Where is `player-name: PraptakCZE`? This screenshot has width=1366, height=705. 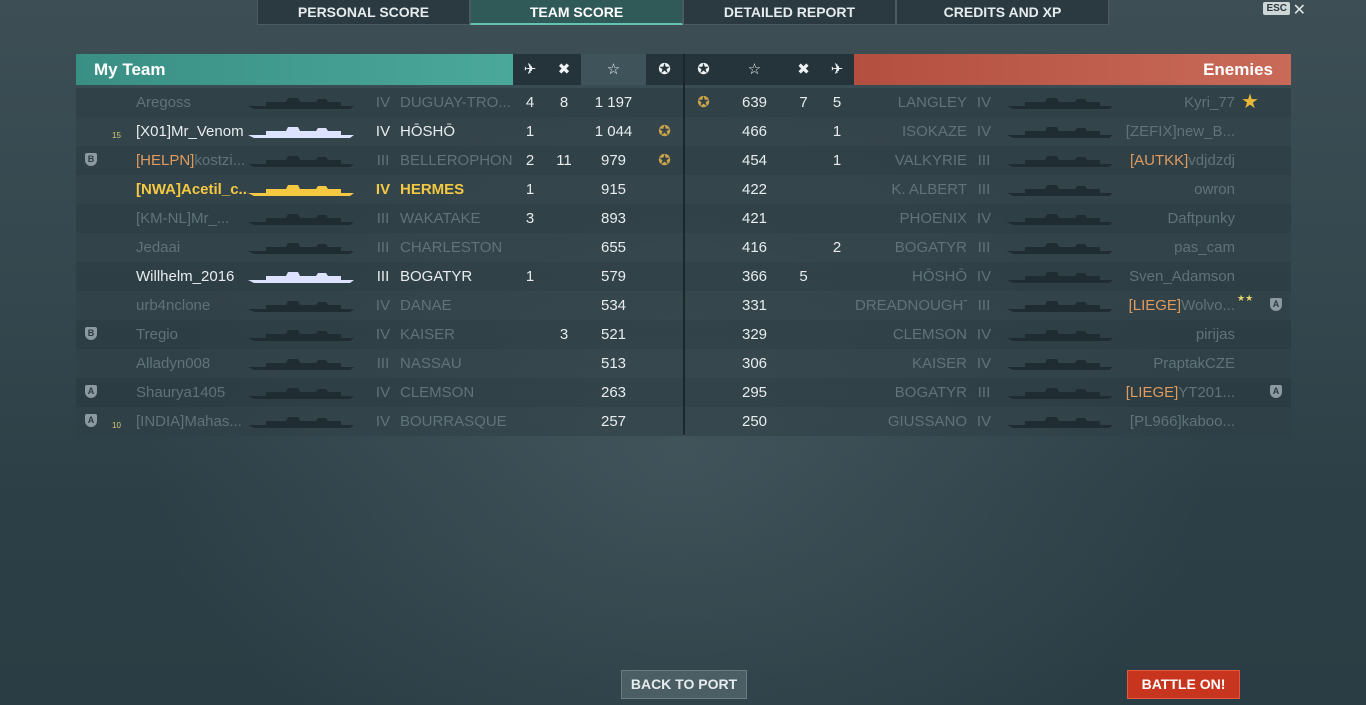
player-name: PraptakCZE is located at coordinates (1179, 363).